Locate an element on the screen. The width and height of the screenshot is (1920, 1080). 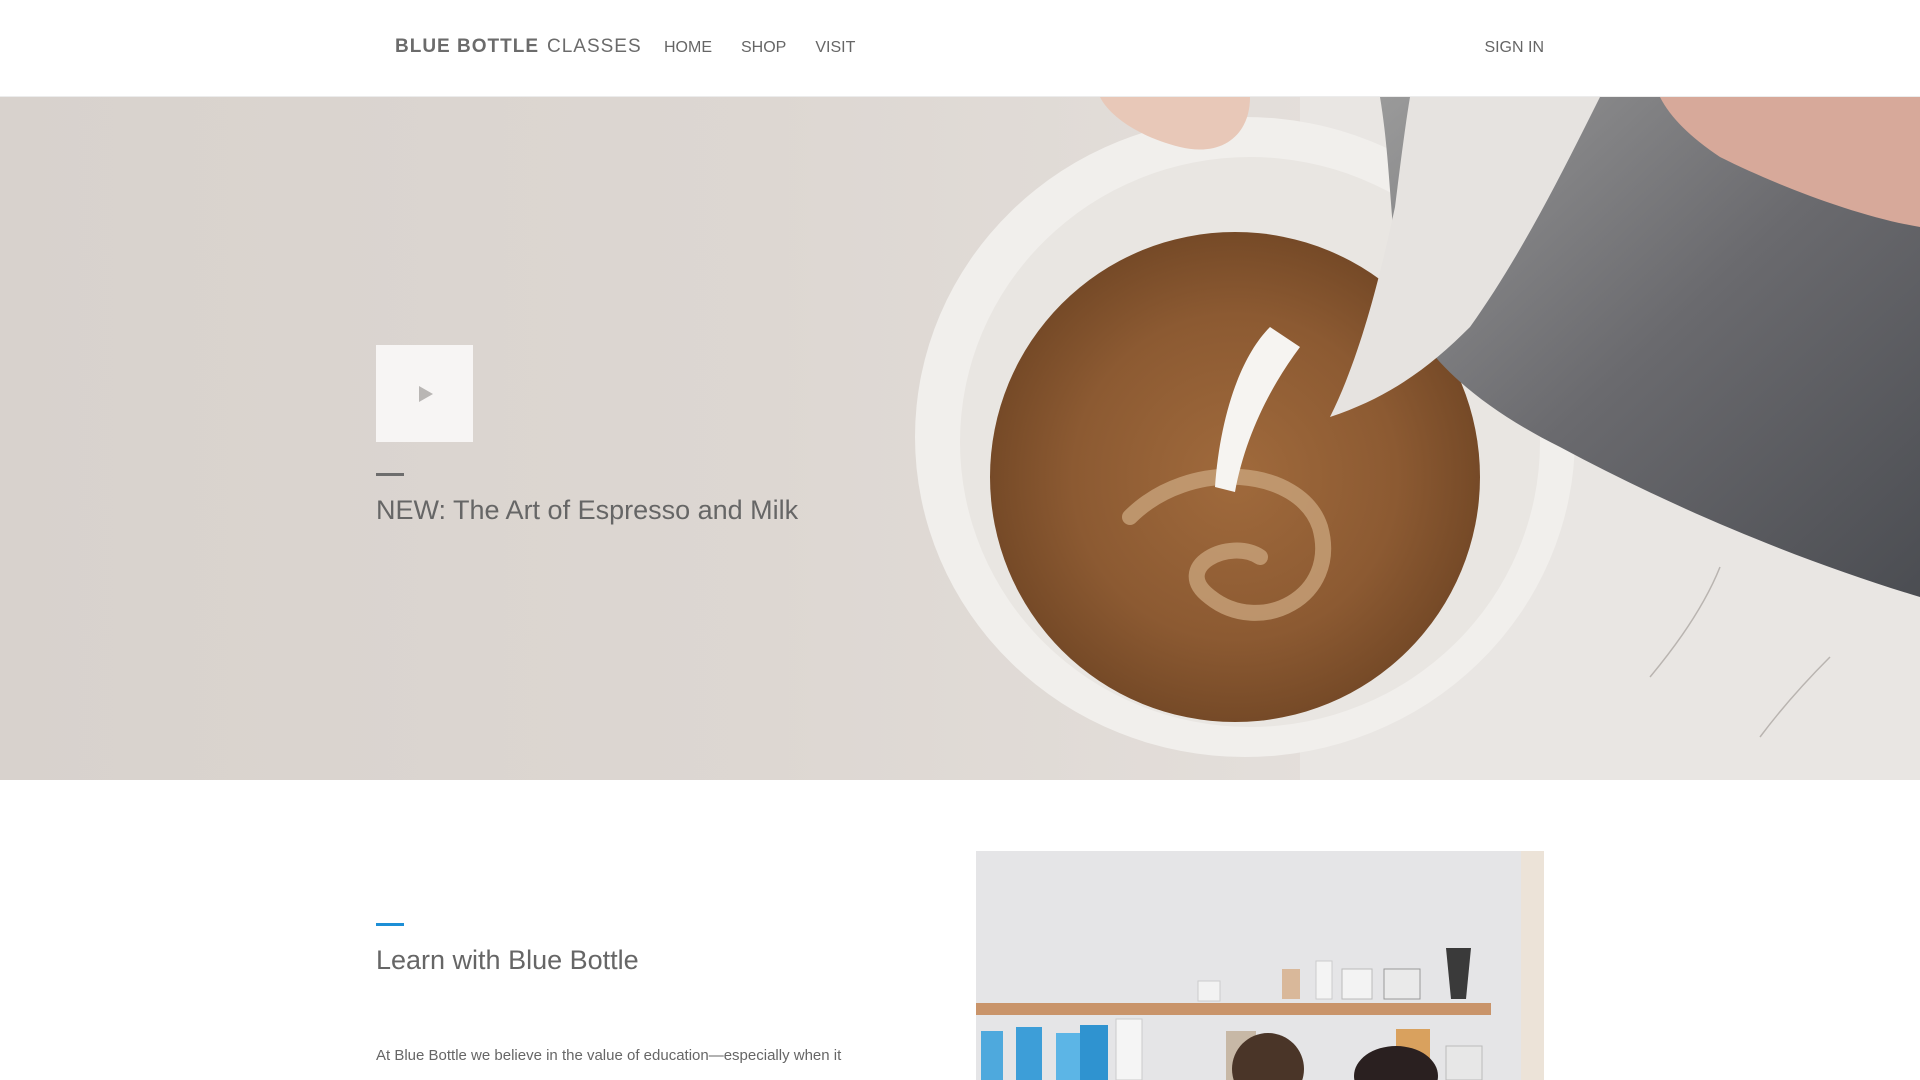
sign-in-link: SIGN IN is located at coordinates (1514, 48).